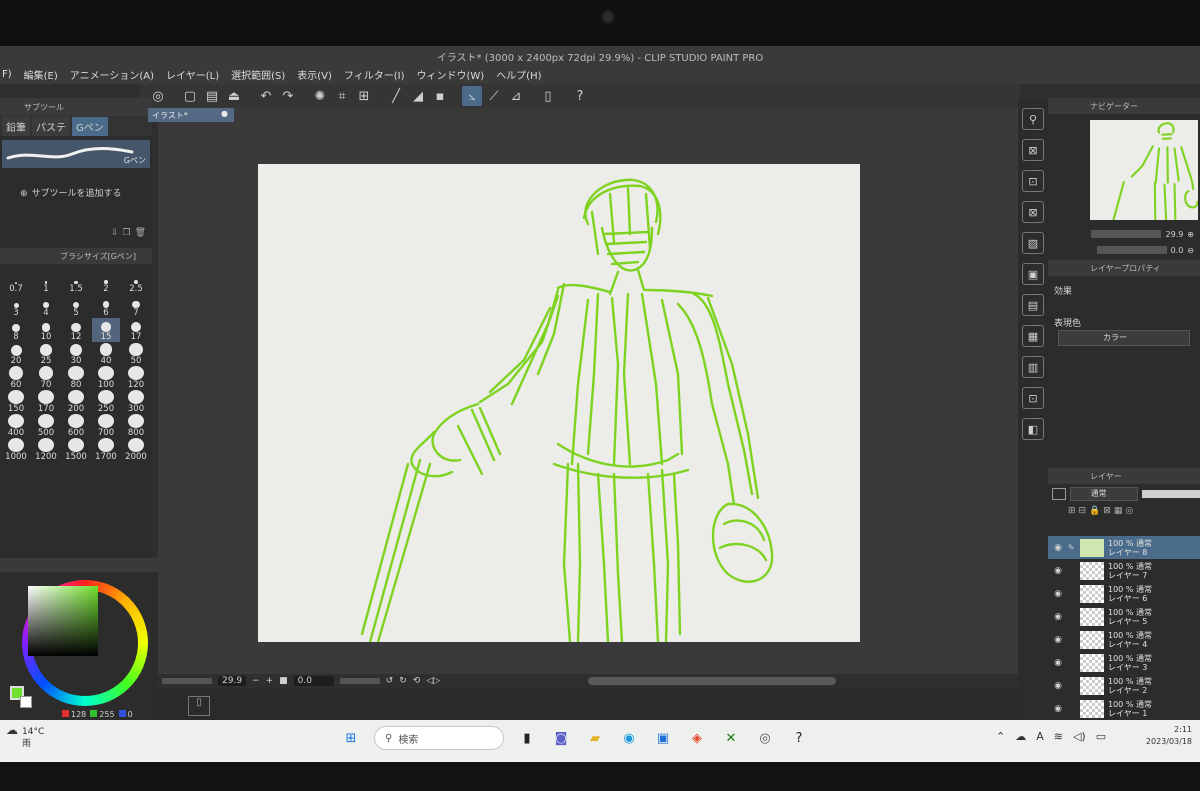 This screenshot has width=1200, height=791. Describe the element at coordinates (234, 96) in the screenshot. I see `save-icon: ⏏` at that location.